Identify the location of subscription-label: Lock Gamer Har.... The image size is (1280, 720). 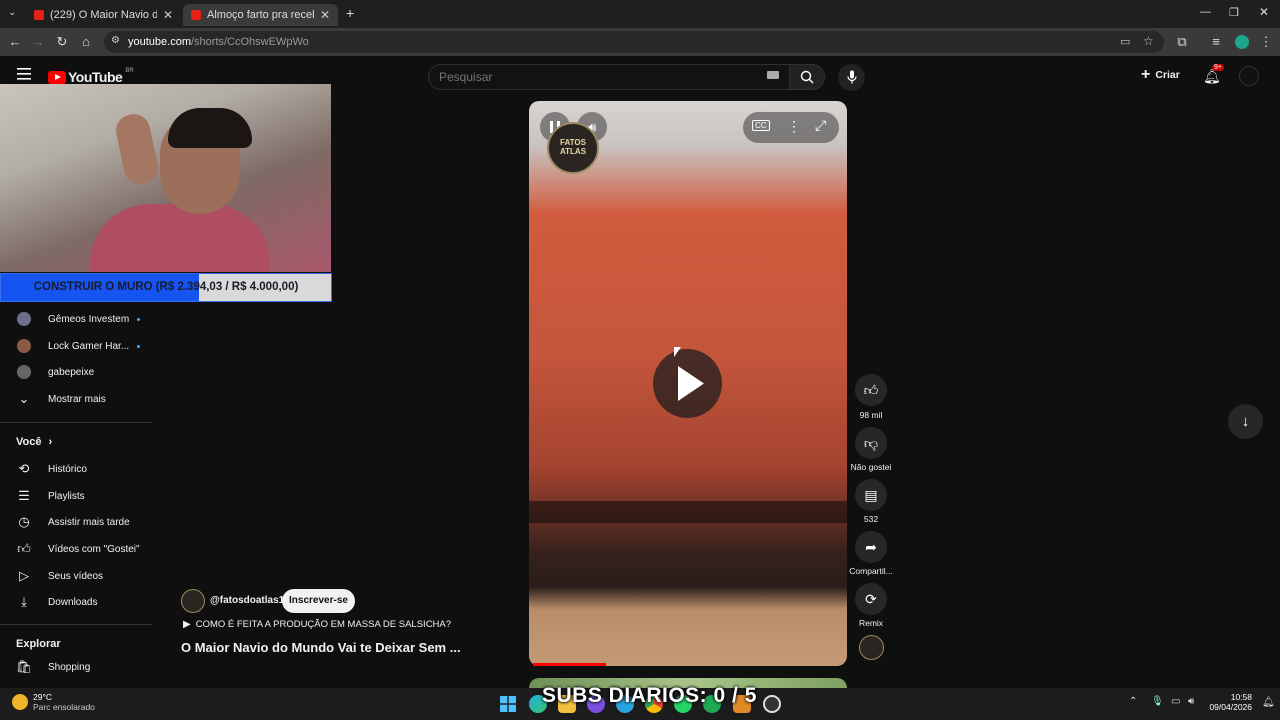
(89, 346).